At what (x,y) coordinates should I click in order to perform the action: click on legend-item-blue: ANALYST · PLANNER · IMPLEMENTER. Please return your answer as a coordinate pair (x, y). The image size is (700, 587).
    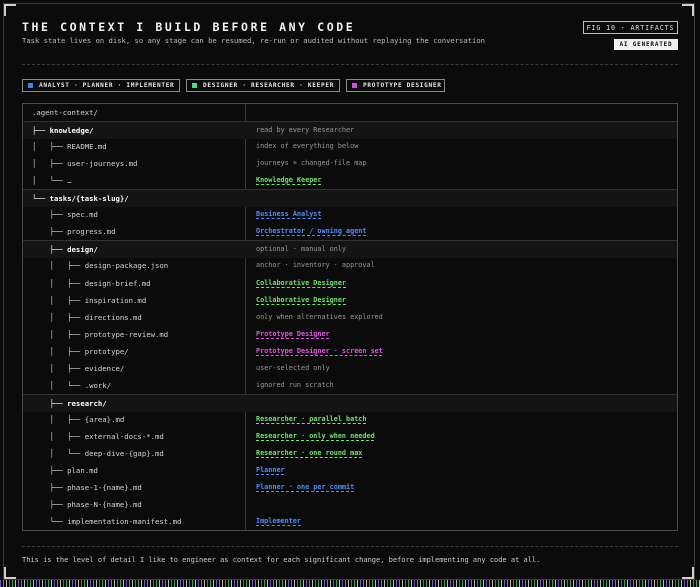
    Looking at the image, I should click on (101, 85).